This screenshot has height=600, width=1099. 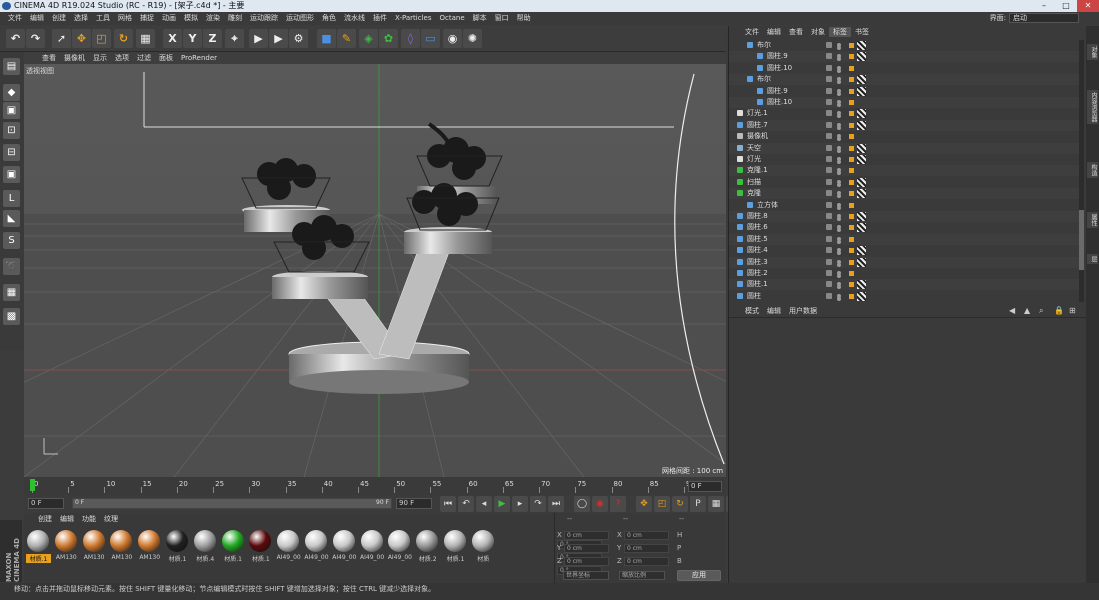 What do you see at coordinates (904, 171) in the screenshot?
I see `object-row: 克隆.1` at bounding box center [904, 171].